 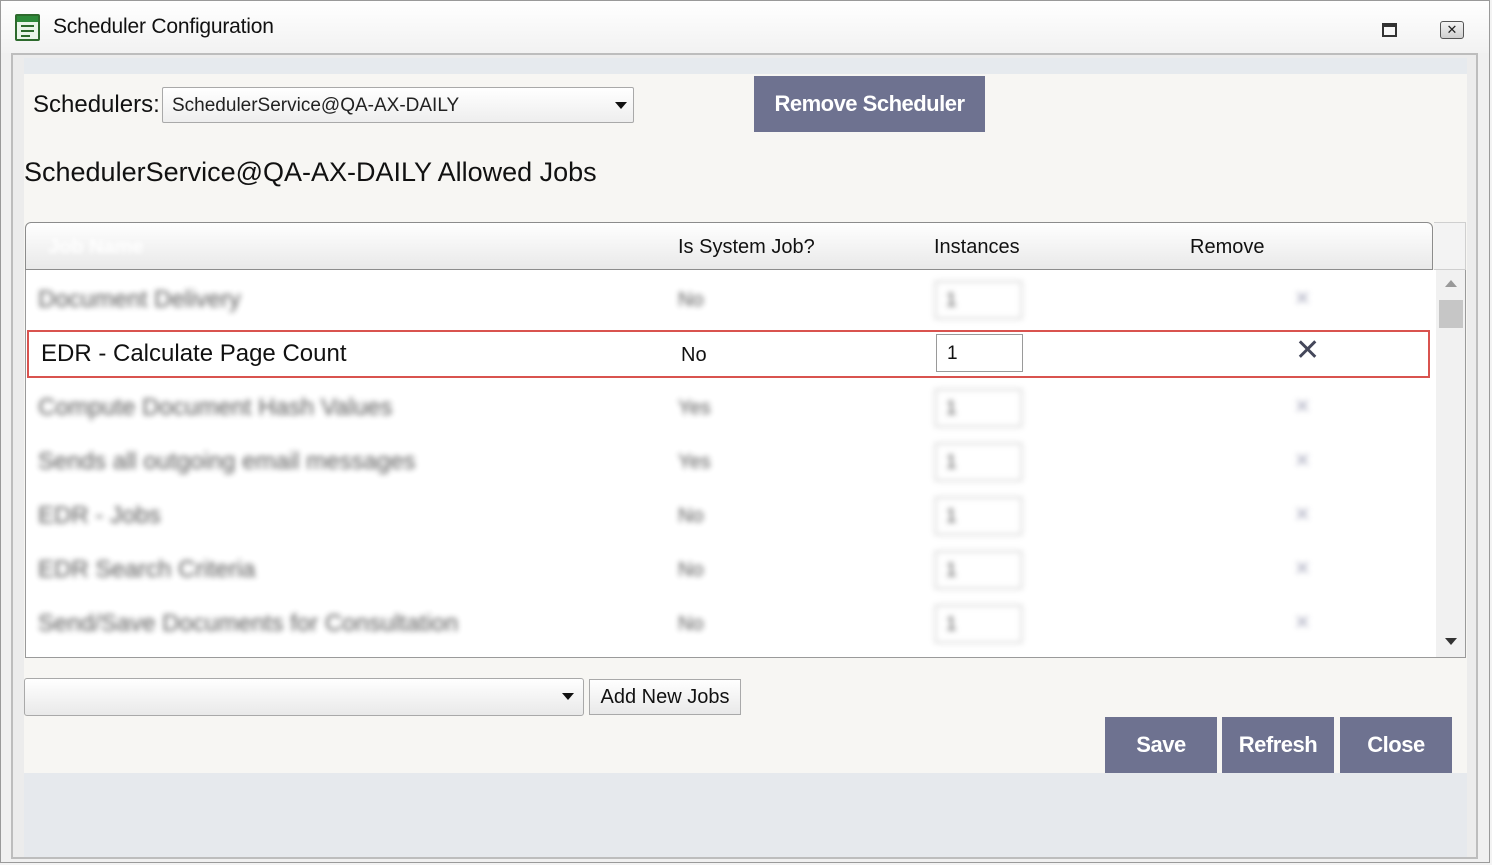 I want to click on vertical-scrollbar, so click(x=1450, y=463).